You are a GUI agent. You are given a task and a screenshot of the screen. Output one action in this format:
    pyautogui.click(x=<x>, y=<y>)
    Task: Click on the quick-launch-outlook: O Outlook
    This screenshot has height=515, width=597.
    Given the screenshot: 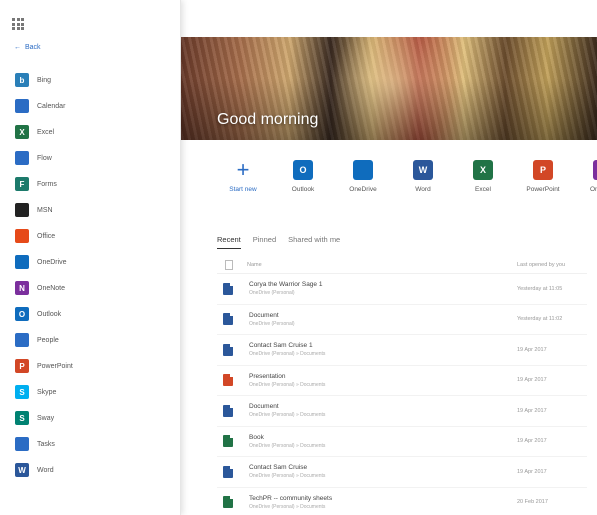 What is the action you would take?
    pyautogui.click(x=303, y=176)
    